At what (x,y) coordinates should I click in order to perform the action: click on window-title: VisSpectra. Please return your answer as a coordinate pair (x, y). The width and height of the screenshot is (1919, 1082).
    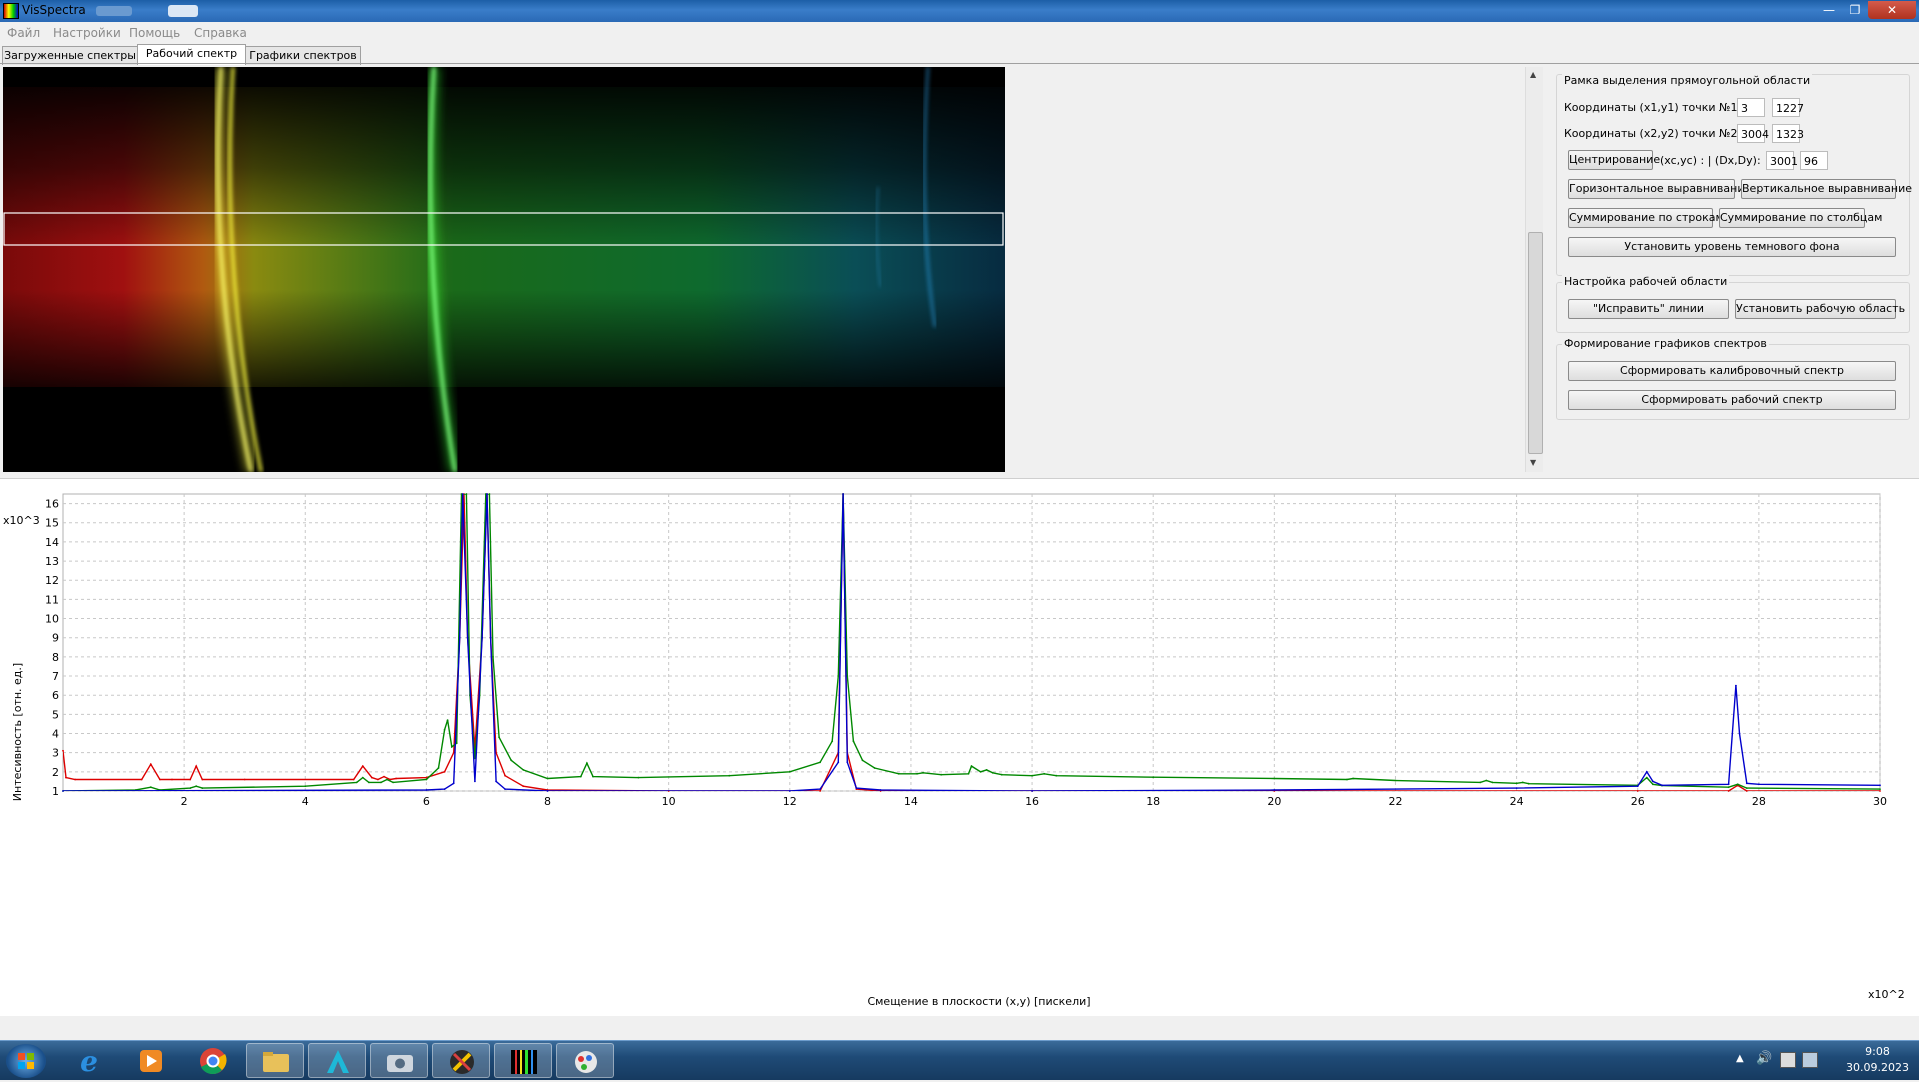
    Looking at the image, I should click on (54, 10).